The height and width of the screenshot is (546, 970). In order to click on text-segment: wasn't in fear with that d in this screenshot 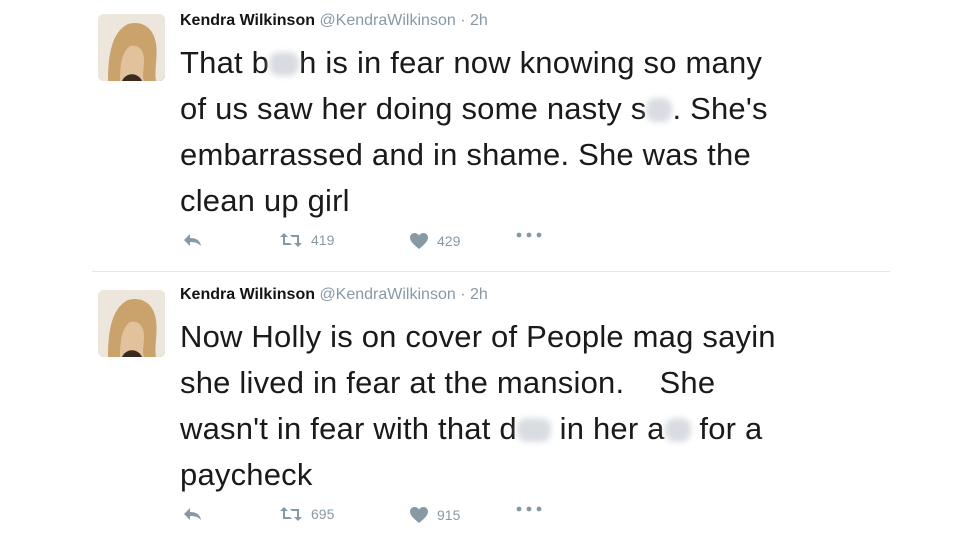, I will do `click(348, 428)`.